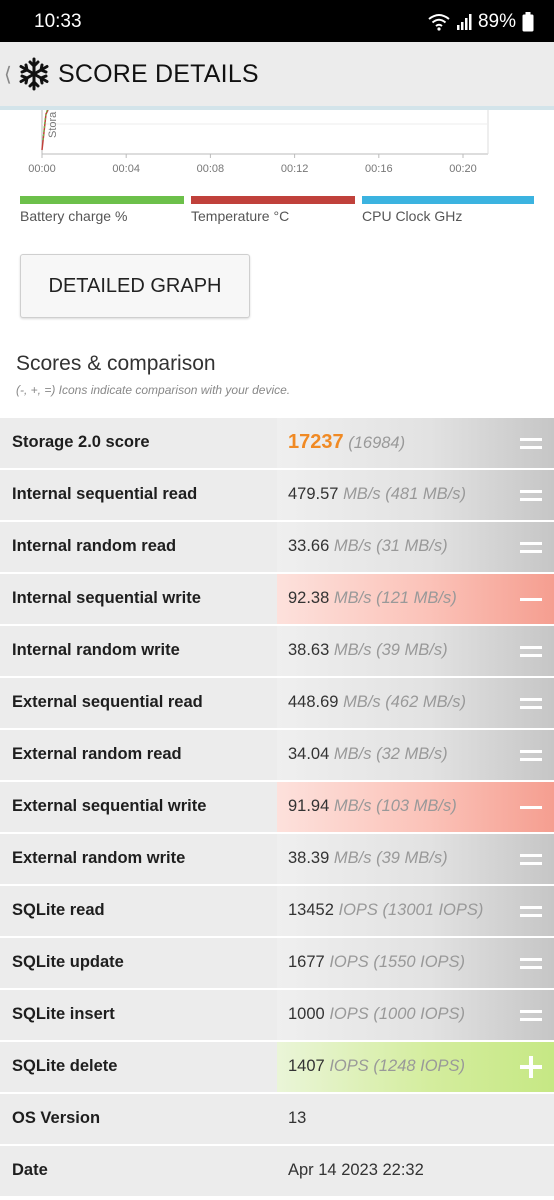 This screenshot has width=554, height=1200. What do you see at coordinates (34, 74) in the screenshot?
I see `snowflake-icon` at bounding box center [34, 74].